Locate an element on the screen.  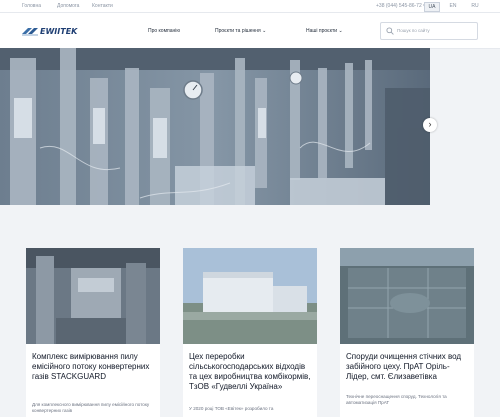
company-logo: EWIITEK is located at coordinates (67, 31).